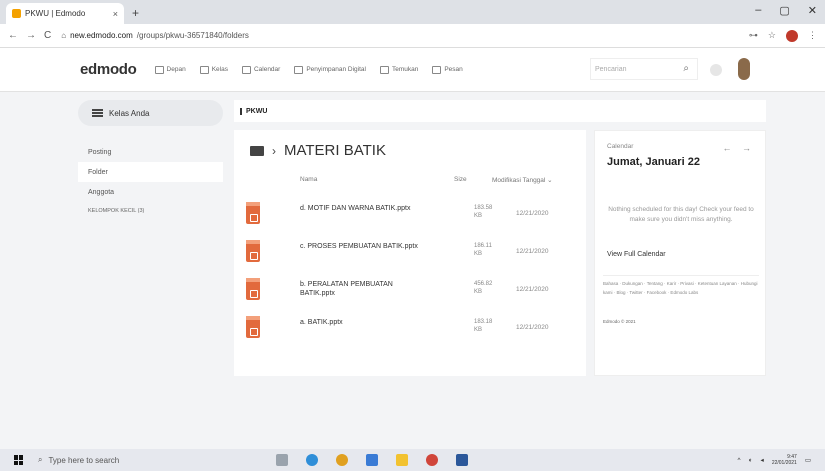 This screenshot has width=825, height=471. Describe the element at coordinates (762, 460) in the screenshot. I see `volume-icon: ◂` at that location.